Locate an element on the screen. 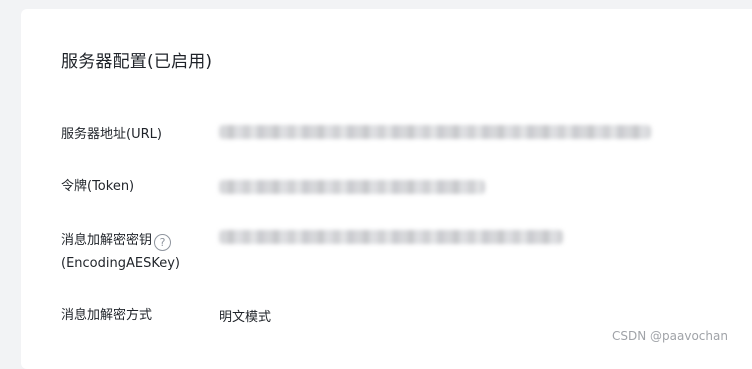 The height and width of the screenshot is (369, 752). question-circle-icon: ? is located at coordinates (163, 242).